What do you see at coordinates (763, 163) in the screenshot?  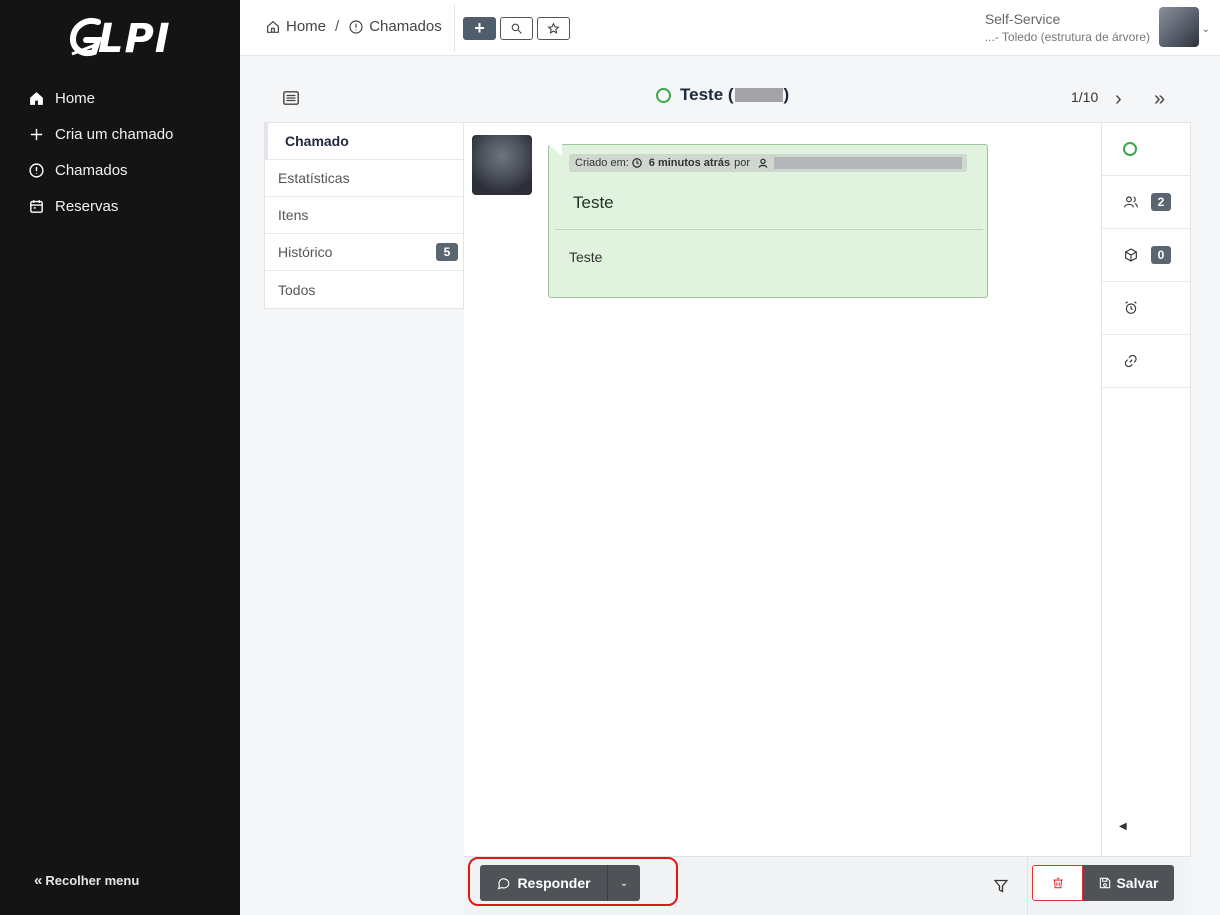 I see `user-icon` at bounding box center [763, 163].